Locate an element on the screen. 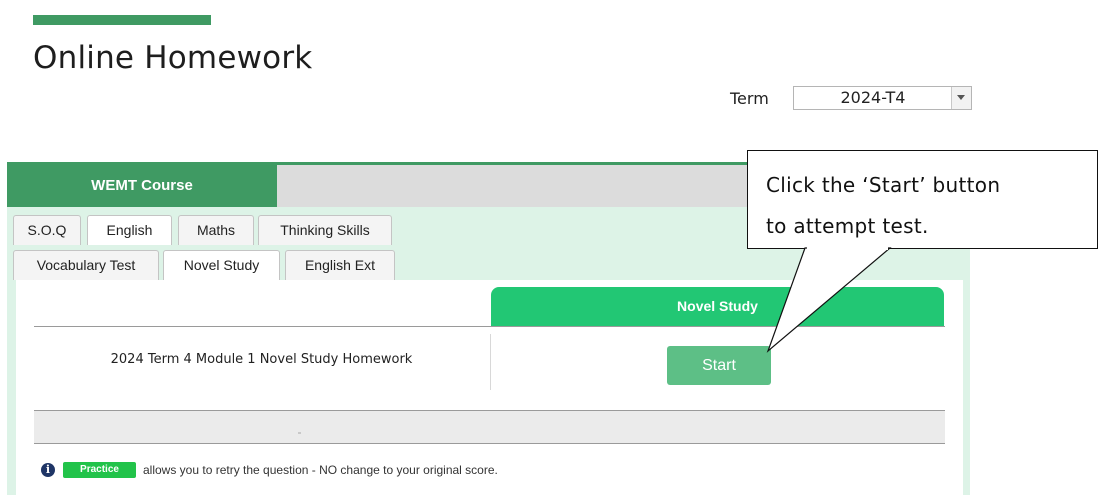  callout-text-line1: Click the ‘Start’ button is located at coordinates (883, 185).